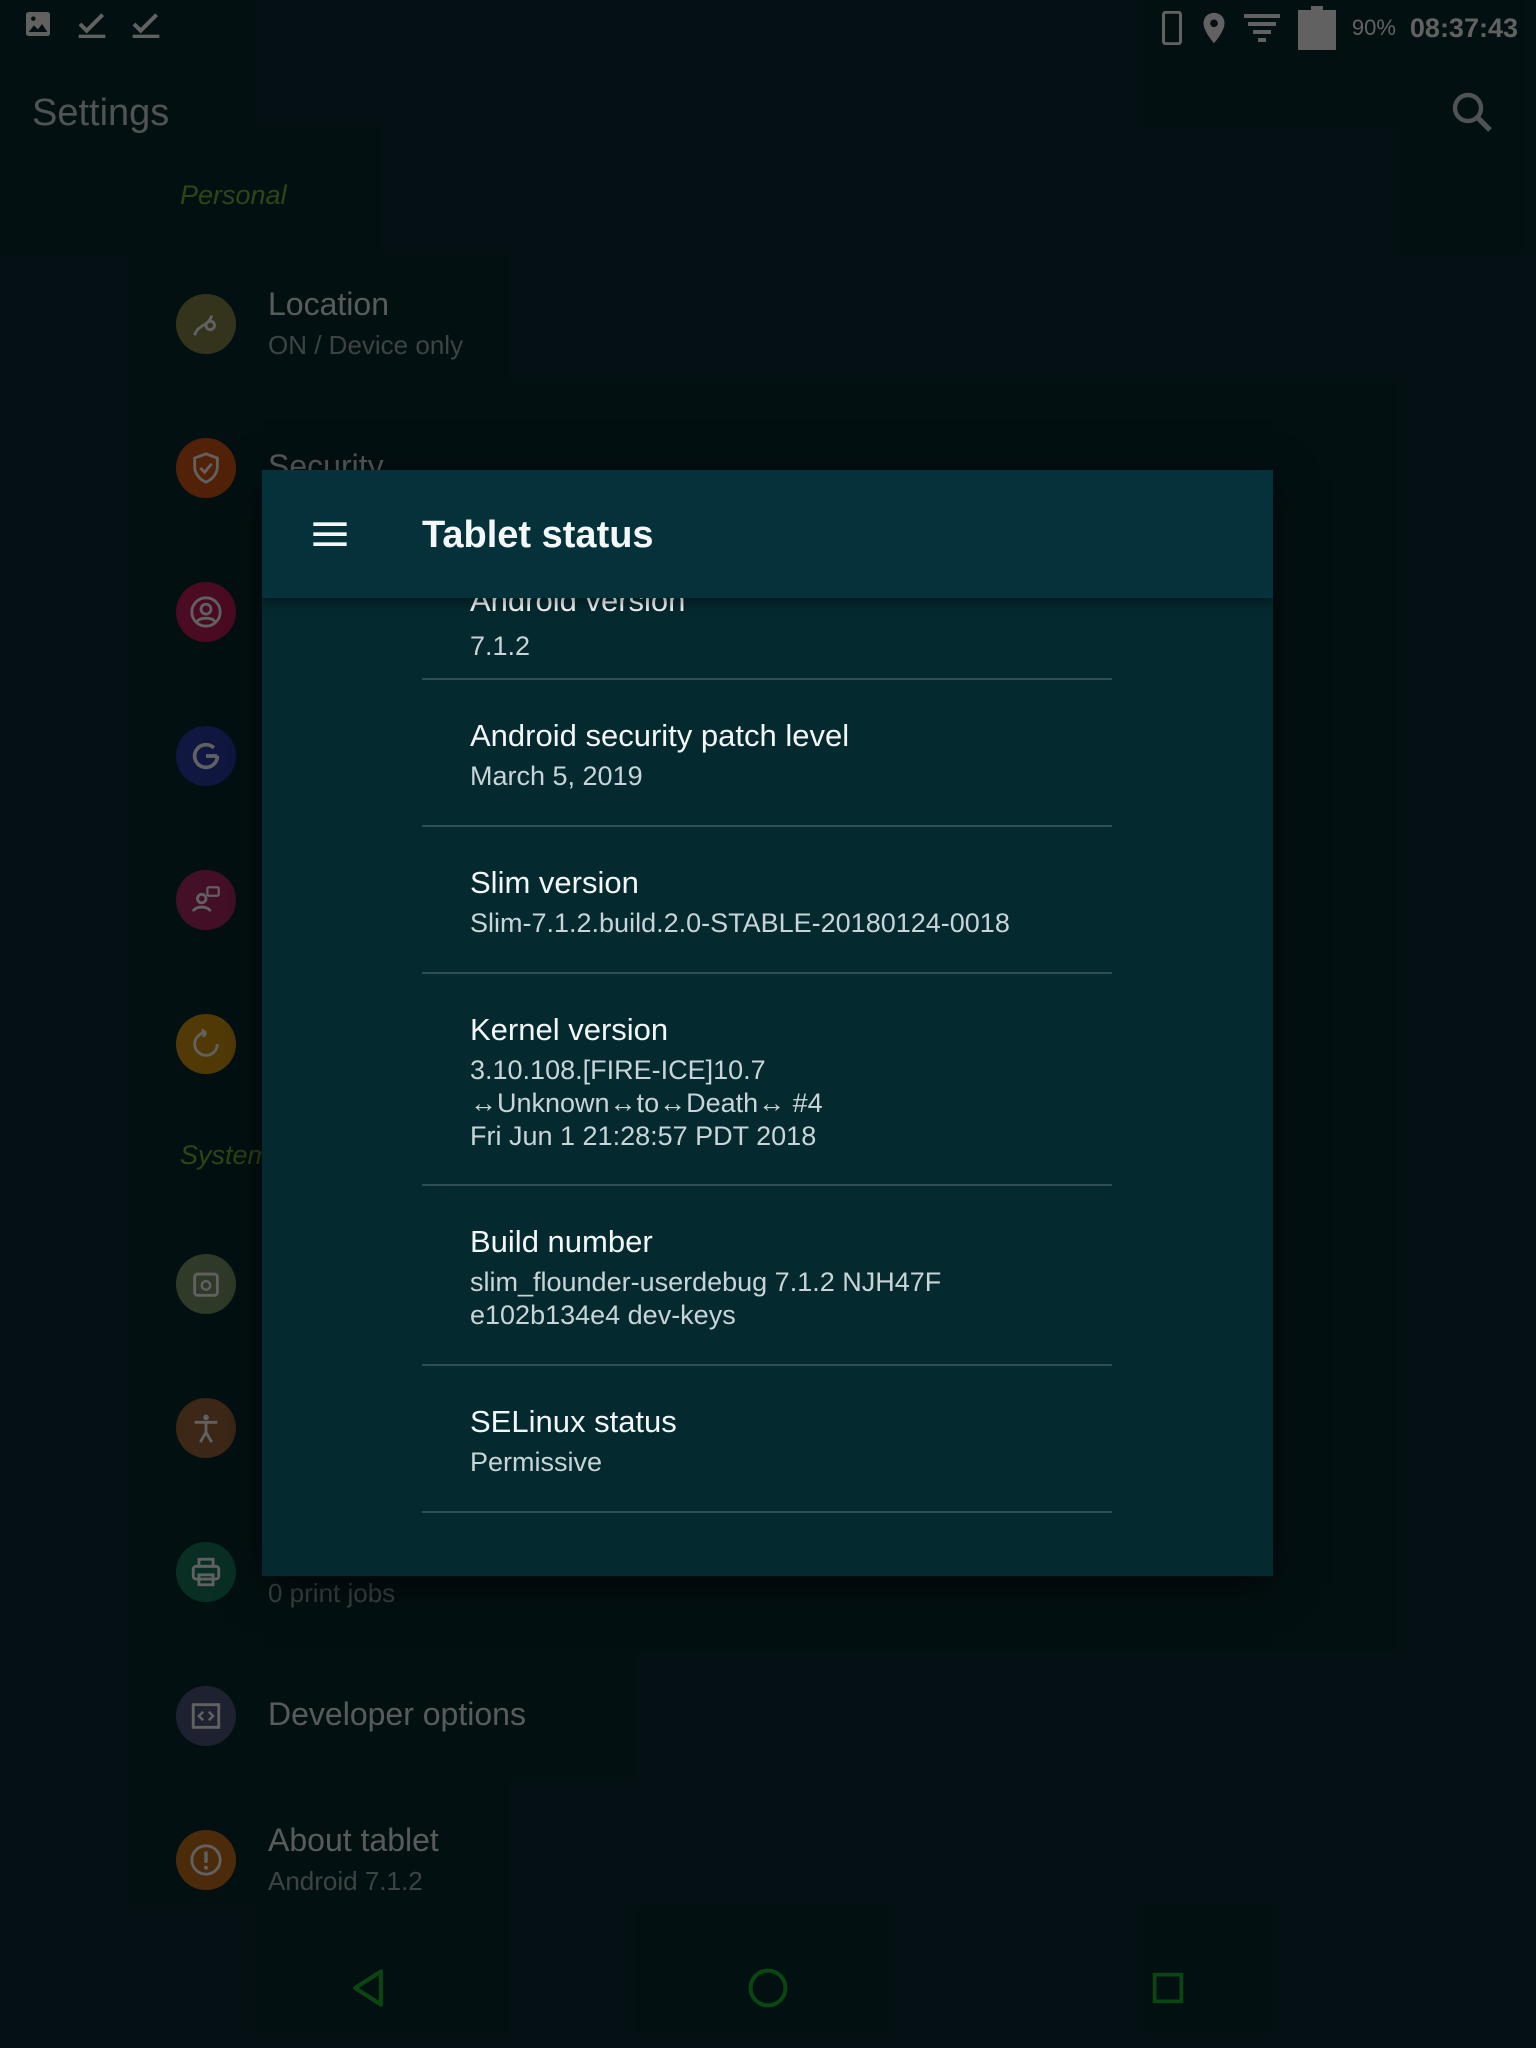  What do you see at coordinates (768, 25) in the screenshot?
I see `status-bar: 90% 08:37:43` at bounding box center [768, 25].